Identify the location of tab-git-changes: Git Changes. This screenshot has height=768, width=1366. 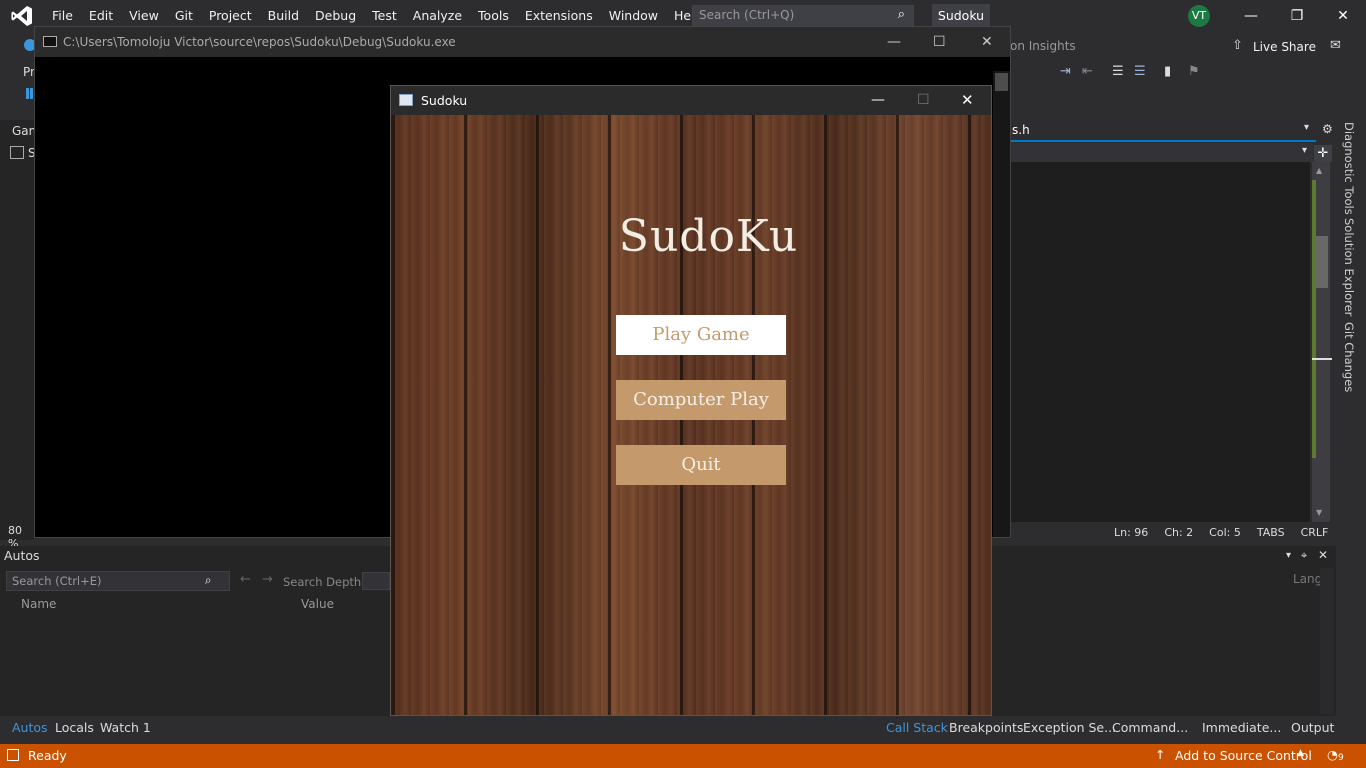
(1349, 357).